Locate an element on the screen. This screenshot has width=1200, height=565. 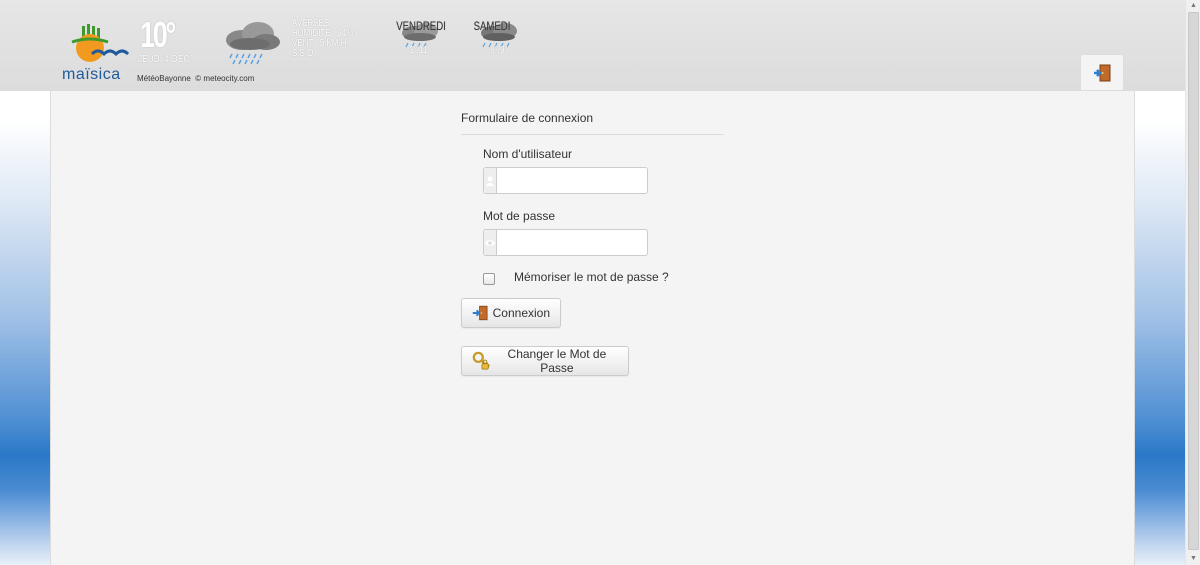
forecast-range: 3°/11° is located at coordinates (420, 50).